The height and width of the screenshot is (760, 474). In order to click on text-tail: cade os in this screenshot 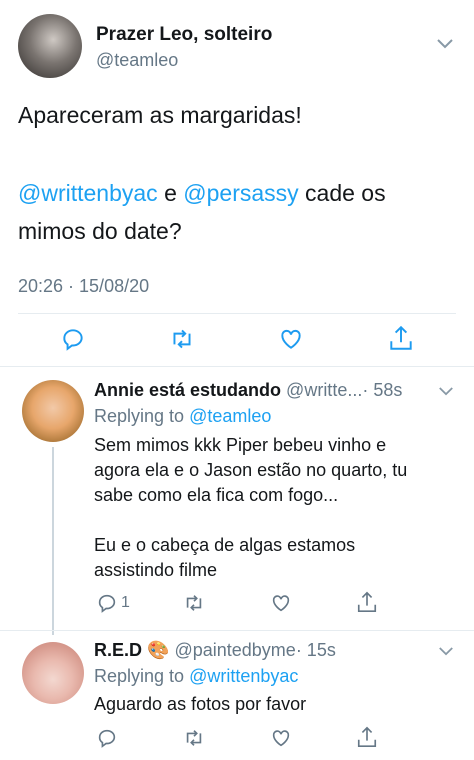, I will do `click(345, 193)`.